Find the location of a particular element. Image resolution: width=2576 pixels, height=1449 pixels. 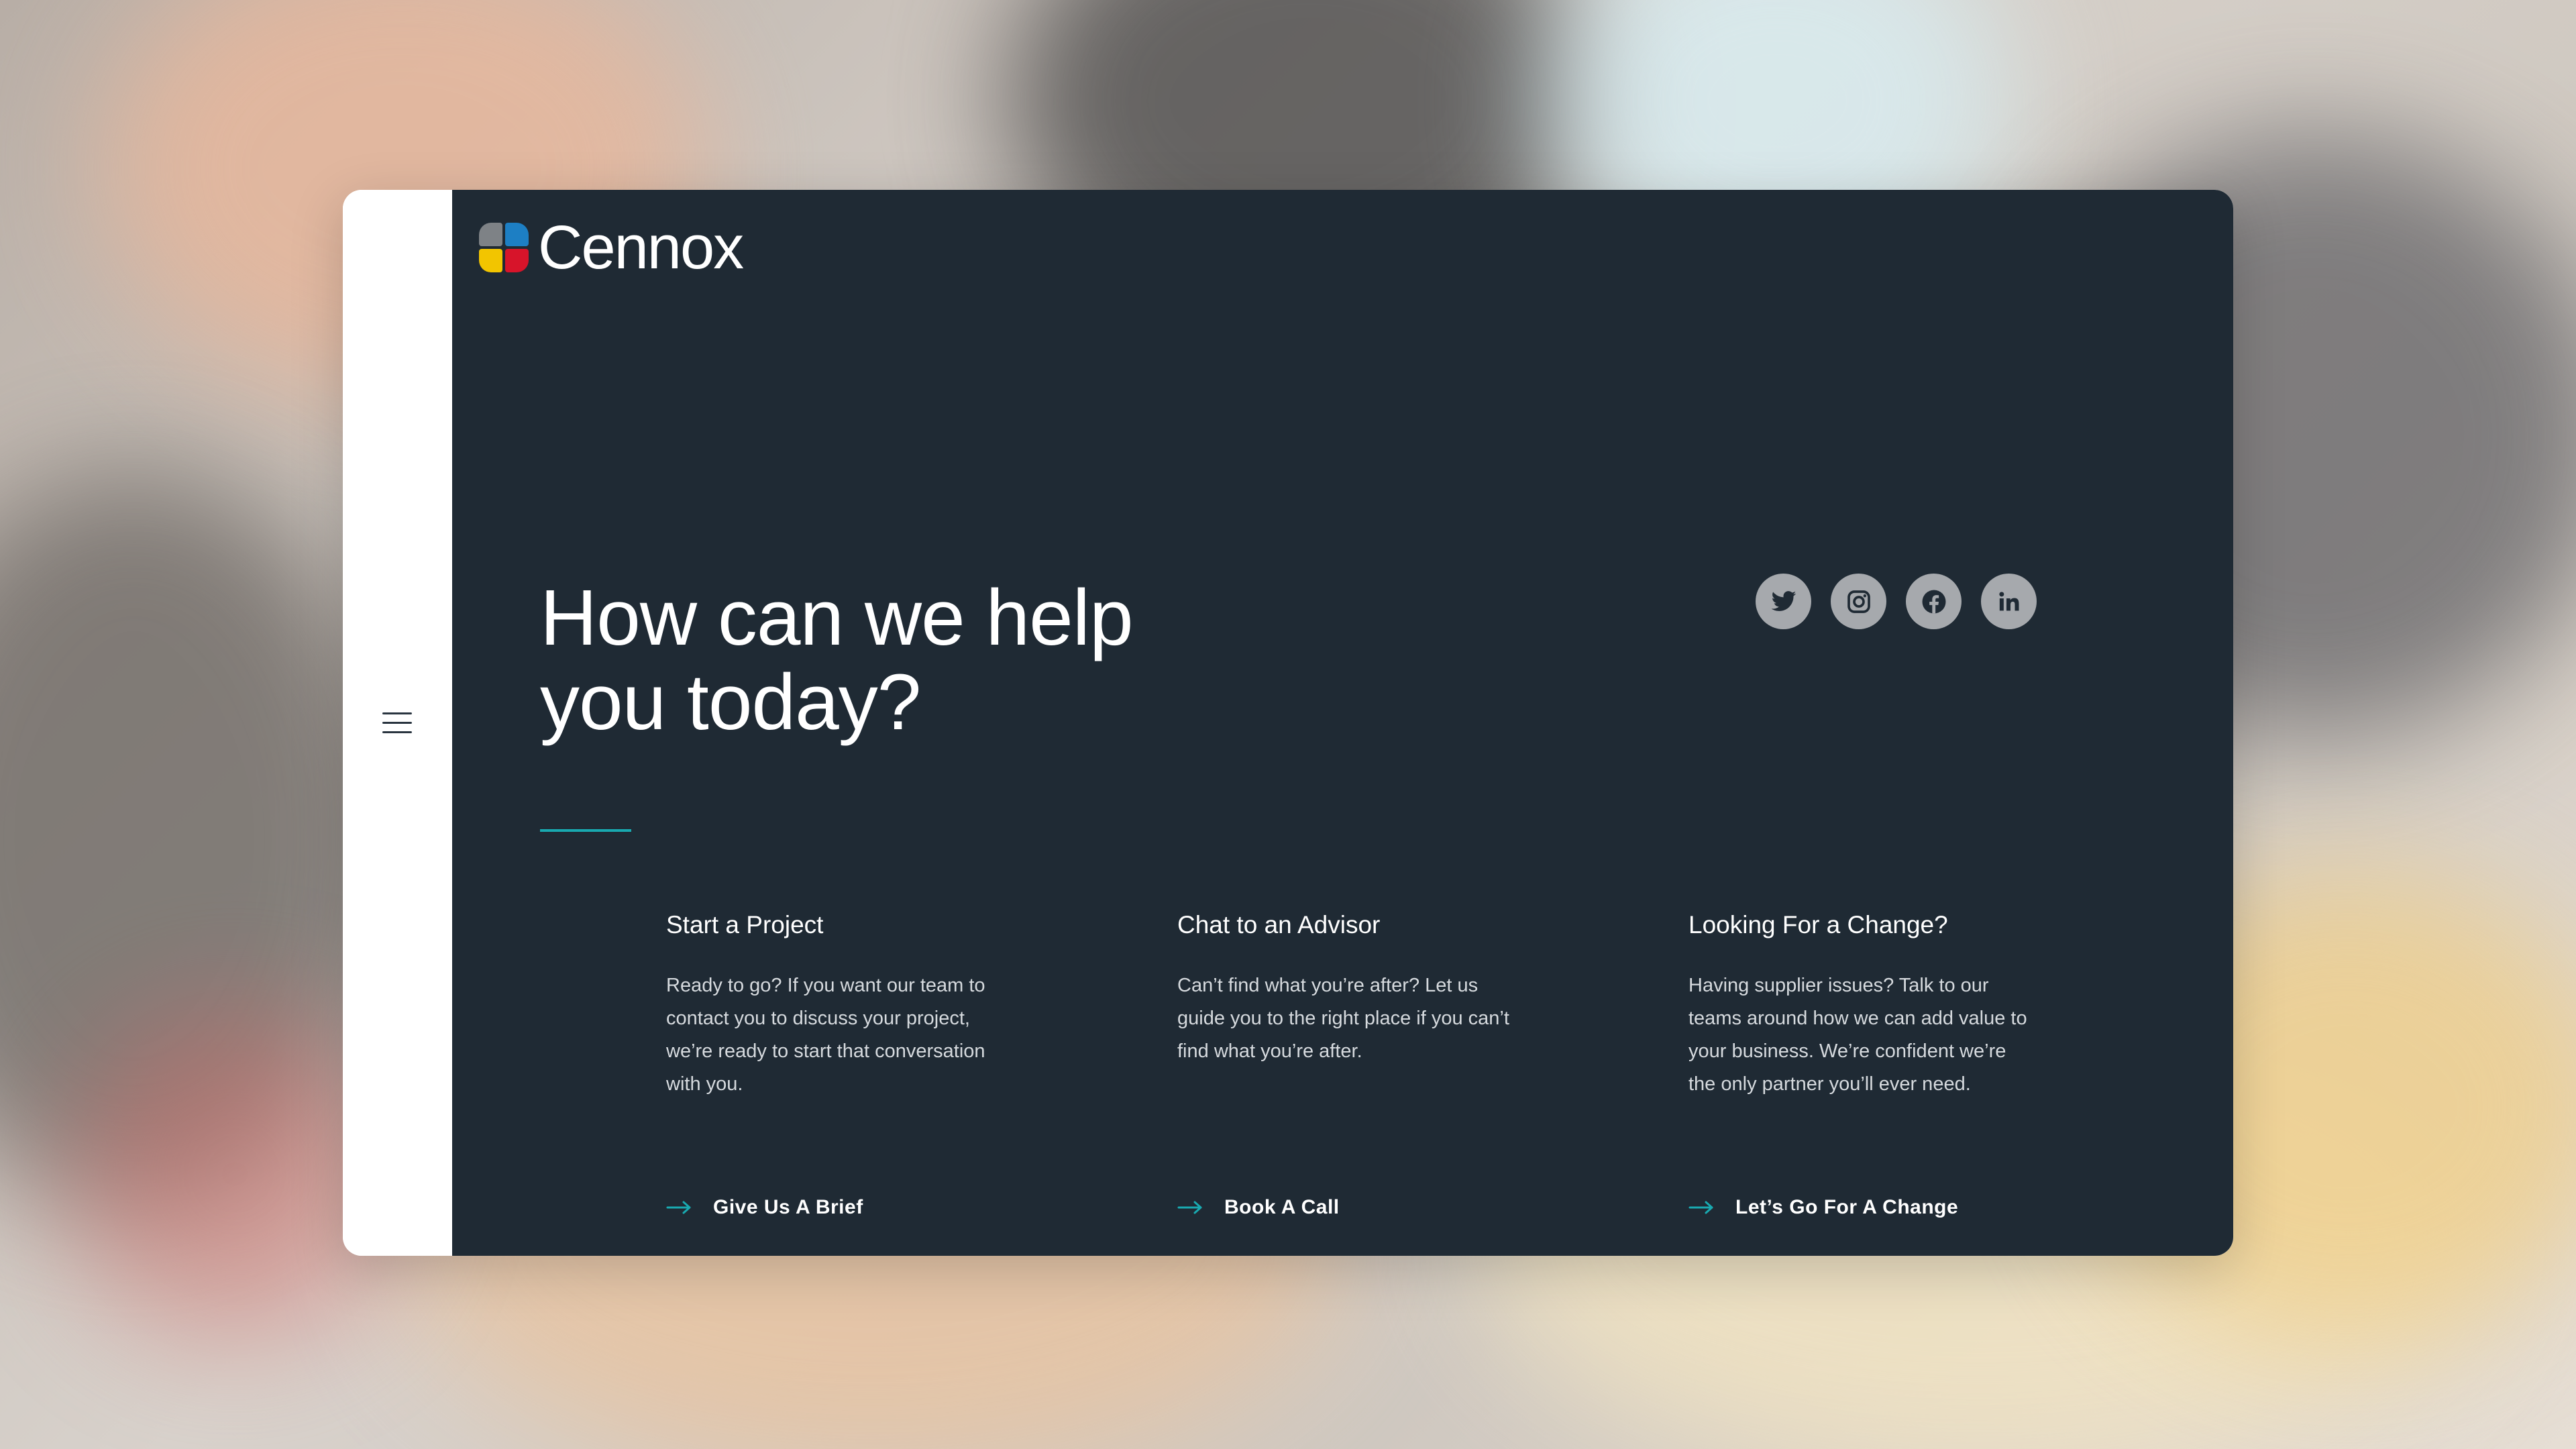

accent-divider is located at coordinates (585, 830).